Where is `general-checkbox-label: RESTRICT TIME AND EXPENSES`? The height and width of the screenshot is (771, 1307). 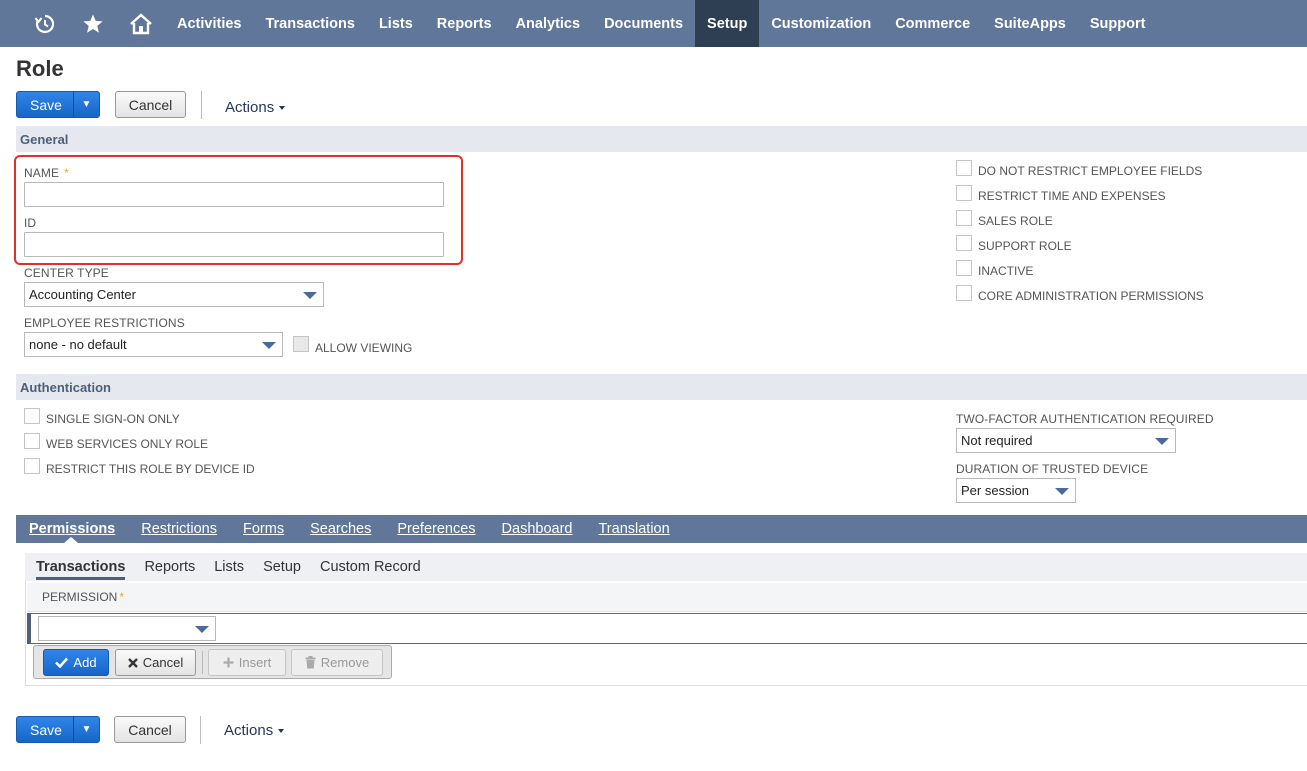 general-checkbox-label: RESTRICT TIME AND EXPENSES is located at coordinates (1072, 196).